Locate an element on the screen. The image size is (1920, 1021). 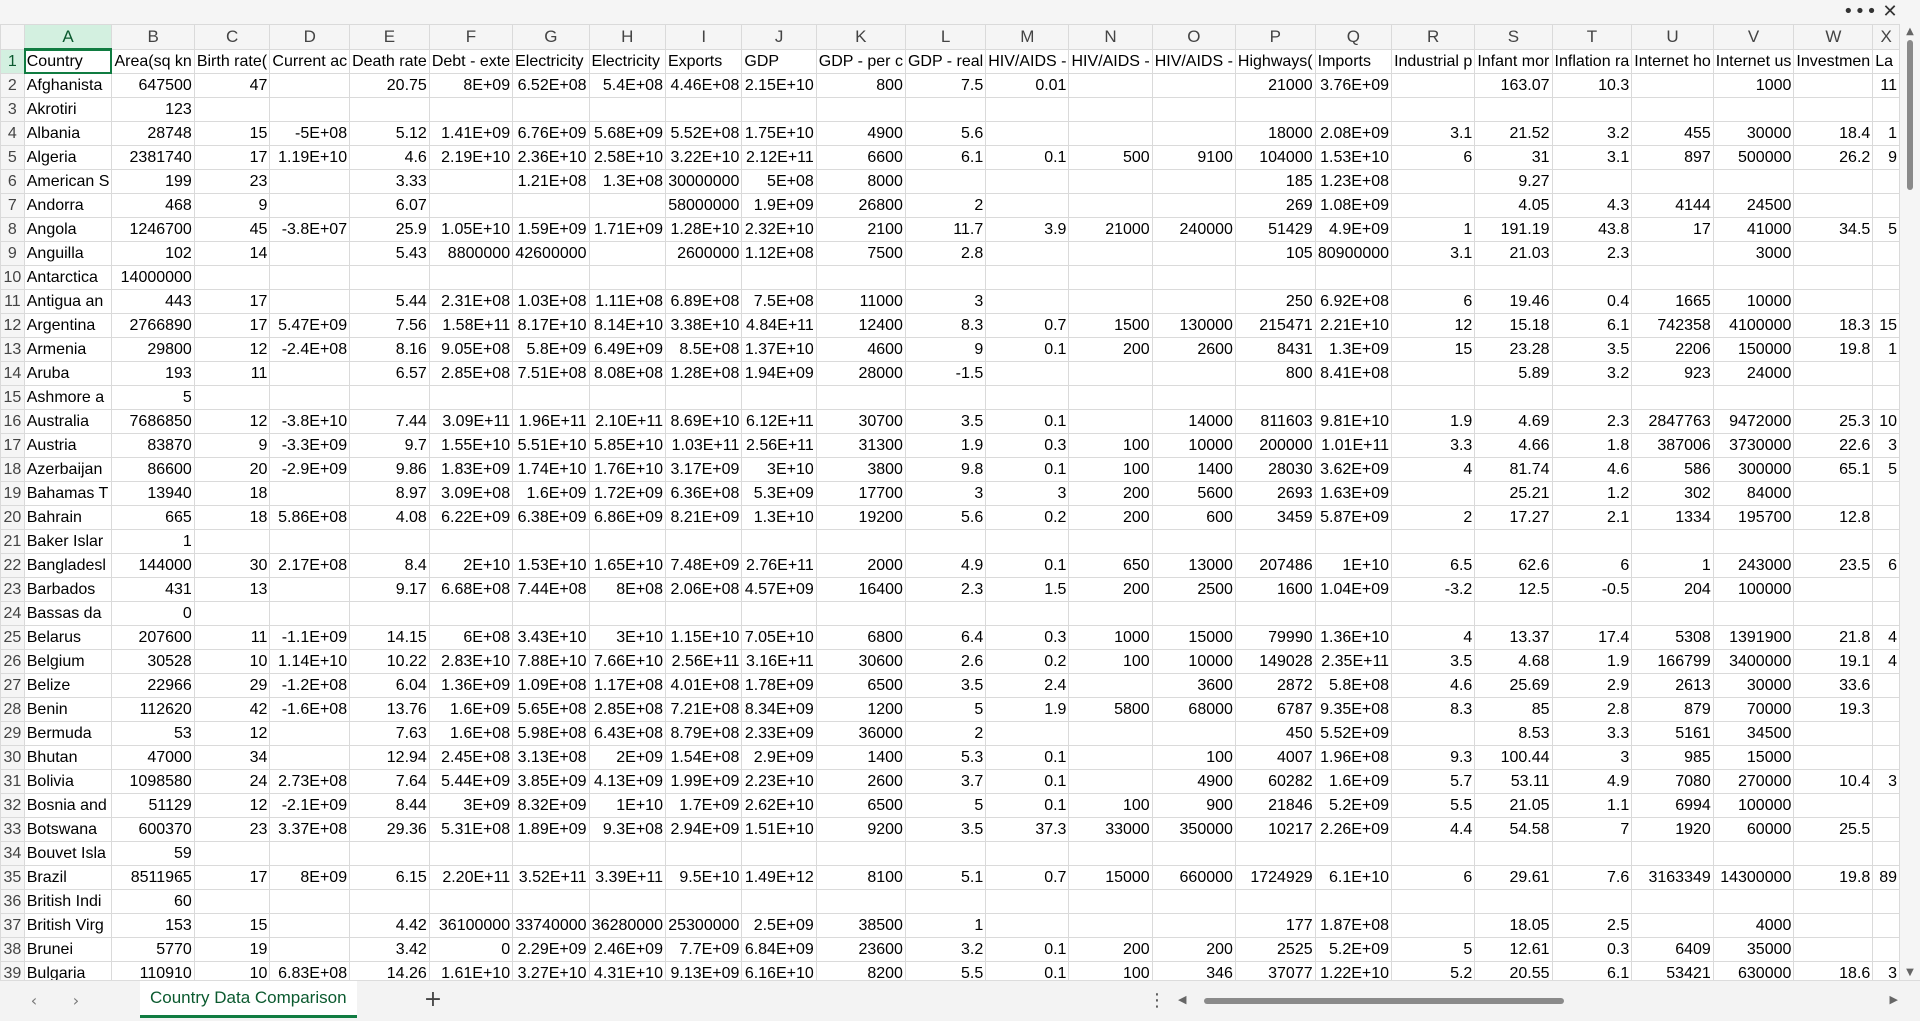
cell: 7.56 is located at coordinates (389, 325).